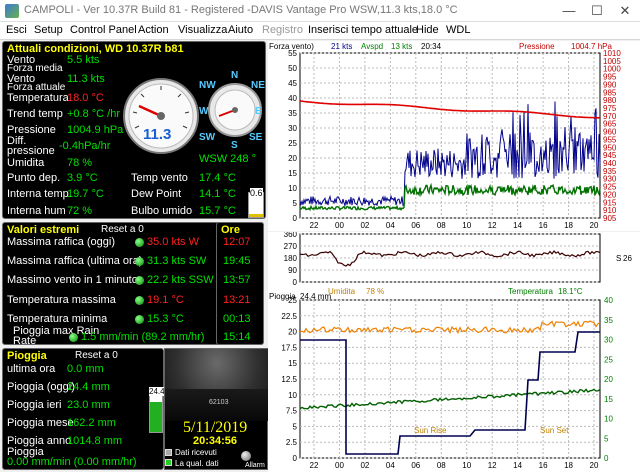 The height and width of the screenshot is (472, 640). What do you see at coordinates (48, 30) in the screenshot?
I see `menu-setup: Setup` at bounding box center [48, 30].